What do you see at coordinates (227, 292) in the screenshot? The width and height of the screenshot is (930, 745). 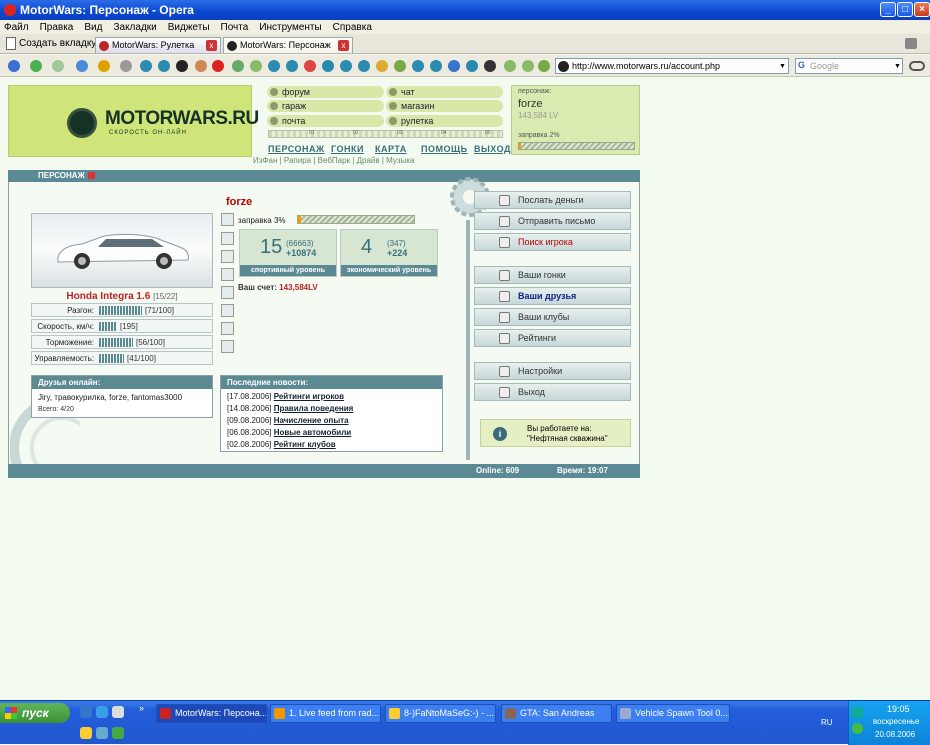 I see `wheel-icon` at bounding box center [227, 292].